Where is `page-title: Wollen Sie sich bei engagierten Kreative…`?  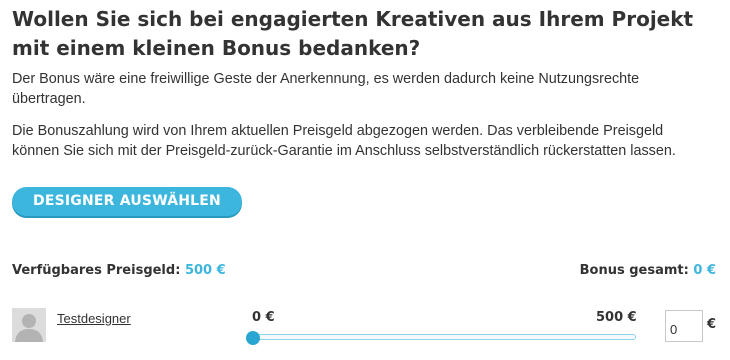 page-title: Wollen Sie sich bei engagierten Kreative… is located at coordinates (353, 33).